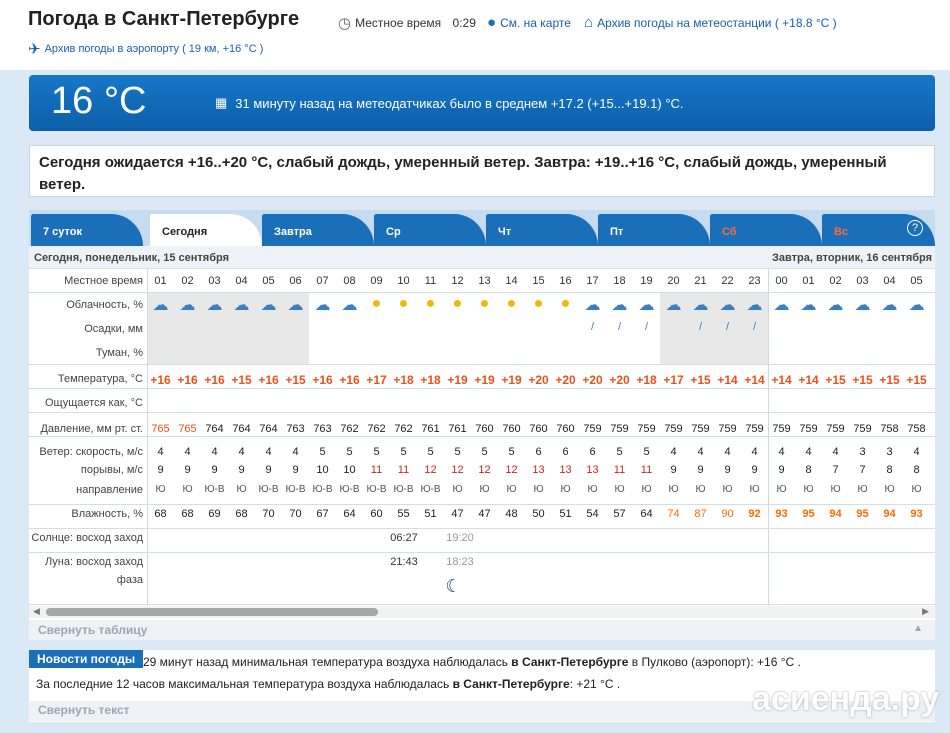  I want to click on scroll-right-icon: ▶, so click(925, 611).